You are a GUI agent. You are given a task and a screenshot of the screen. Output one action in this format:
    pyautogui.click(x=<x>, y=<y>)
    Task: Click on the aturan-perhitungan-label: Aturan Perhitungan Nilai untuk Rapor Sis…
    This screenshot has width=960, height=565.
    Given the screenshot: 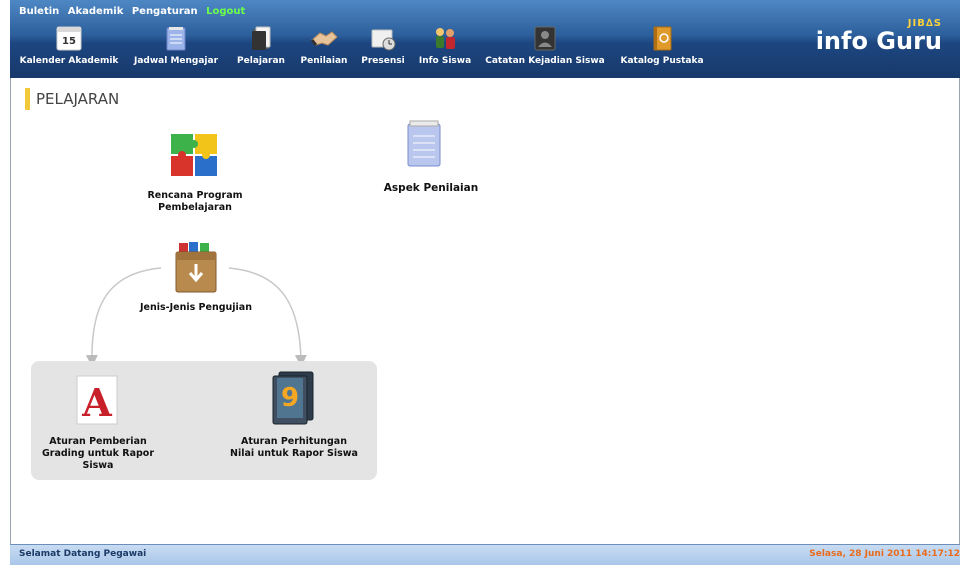 What is the action you would take?
    pyautogui.click(x=294, y=448)
    